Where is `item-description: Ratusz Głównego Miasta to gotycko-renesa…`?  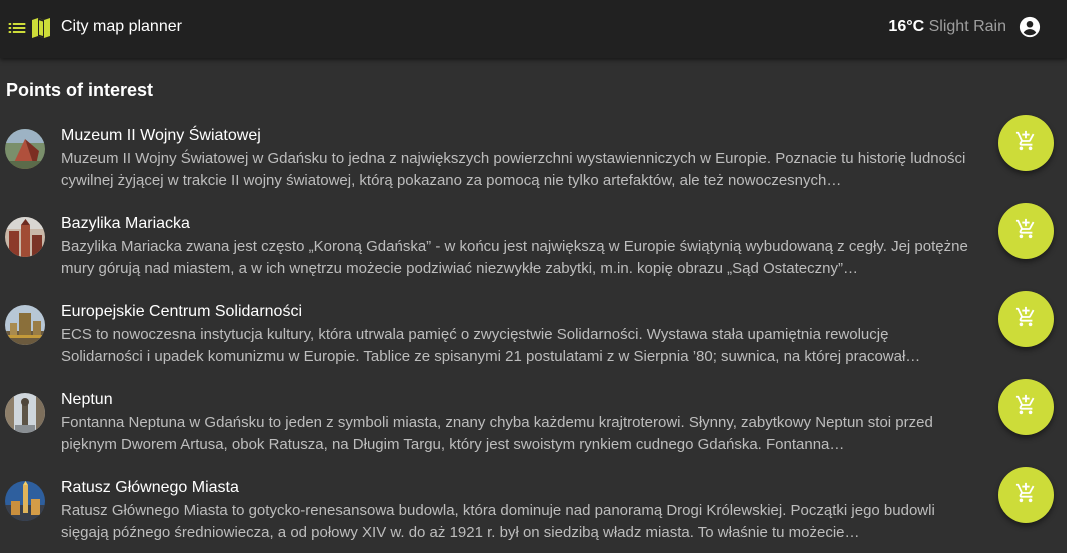
item-description: Ratusz Głównego Miasta to gotycko-renesa… is located at coordinates (498, 521).